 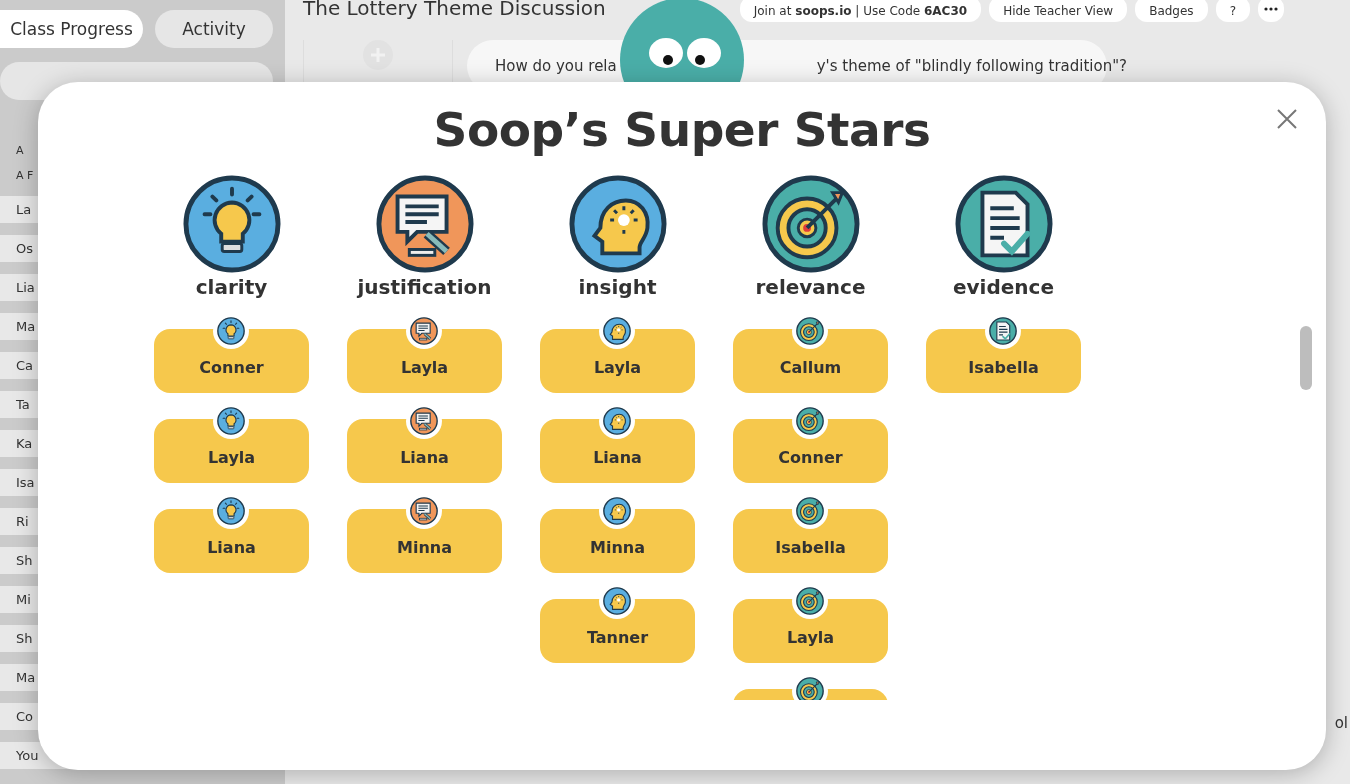 What do you see at coordinates (20, 150) in the screenshot?
I see `column-header: A` at bounding box center [20, 150].